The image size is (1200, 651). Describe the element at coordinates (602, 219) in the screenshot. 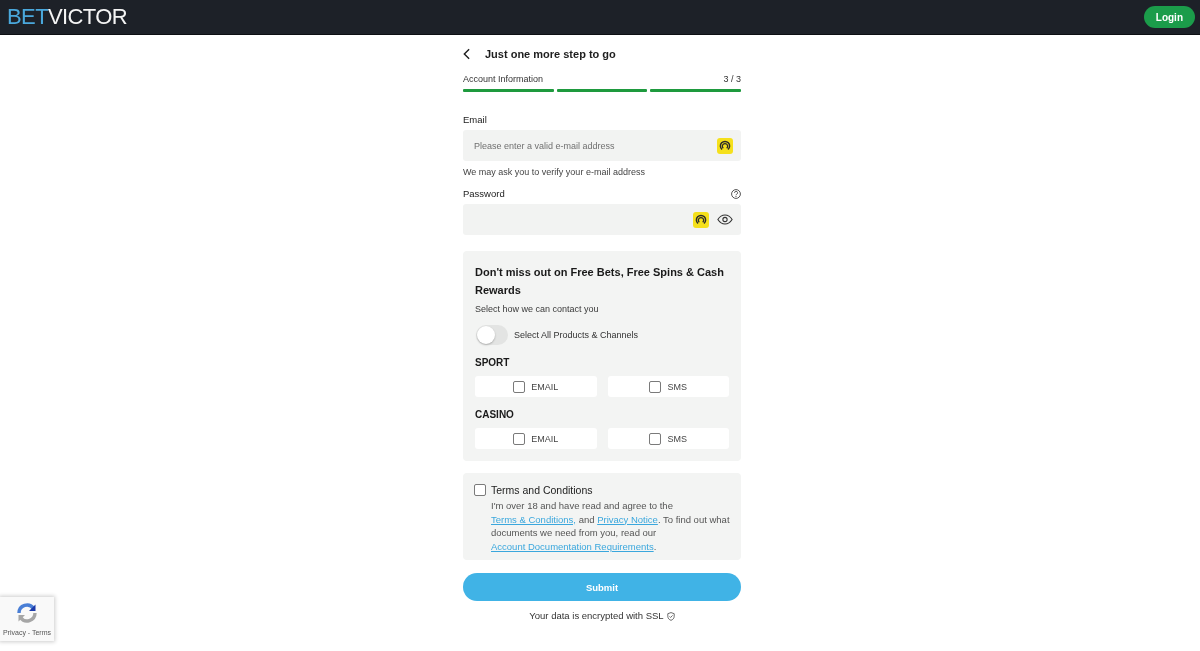

I see `password-field` at that location.